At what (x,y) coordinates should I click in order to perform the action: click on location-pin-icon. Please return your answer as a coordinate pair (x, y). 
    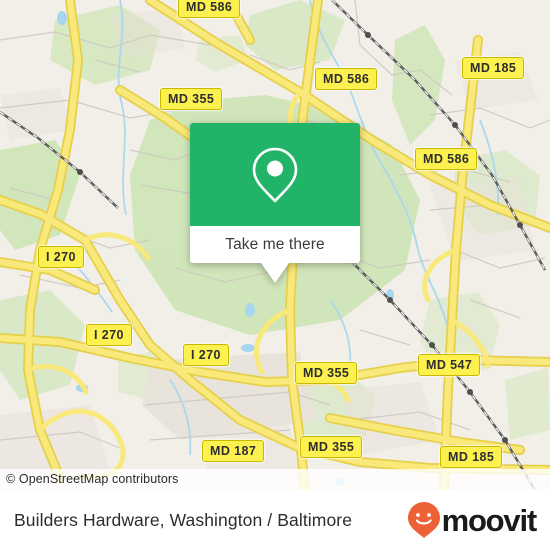
    Looking at the image, I should click on (275, 174).